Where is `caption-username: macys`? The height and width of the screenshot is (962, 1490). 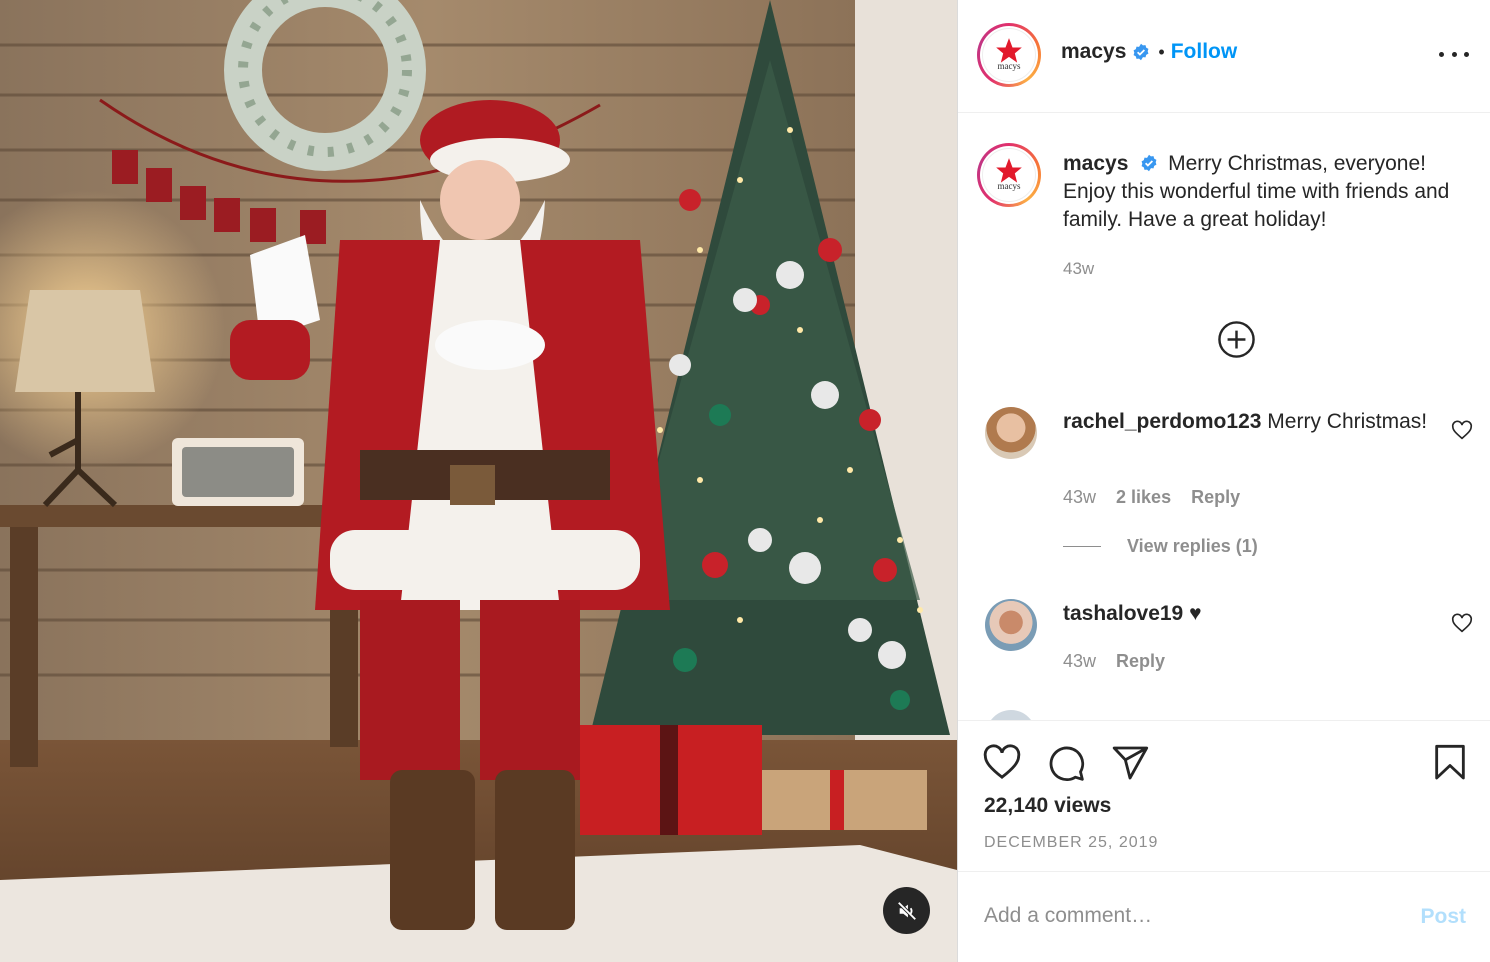
caption-username: macys is located at coordinates (1095, 163).